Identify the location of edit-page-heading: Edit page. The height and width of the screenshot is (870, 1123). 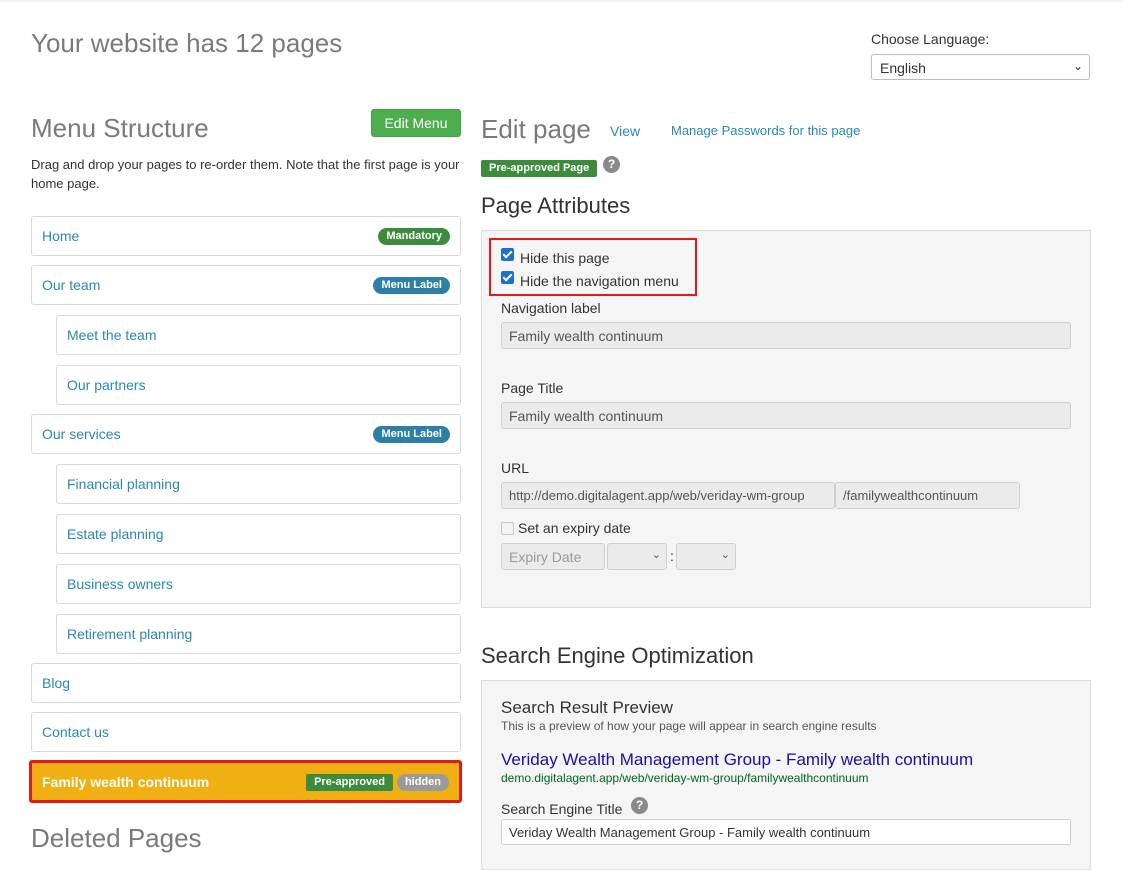
(536, 129).